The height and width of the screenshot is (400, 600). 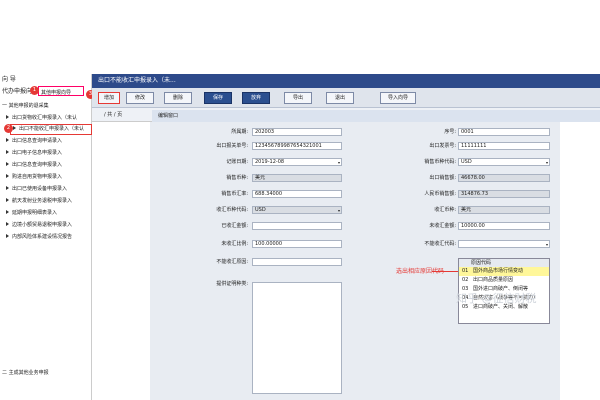 What do you see at coordinates (37, 153) in the screenshot?
I see `tree-item-label: 出口电子信息申报录入` at bounding box center [37, 153].